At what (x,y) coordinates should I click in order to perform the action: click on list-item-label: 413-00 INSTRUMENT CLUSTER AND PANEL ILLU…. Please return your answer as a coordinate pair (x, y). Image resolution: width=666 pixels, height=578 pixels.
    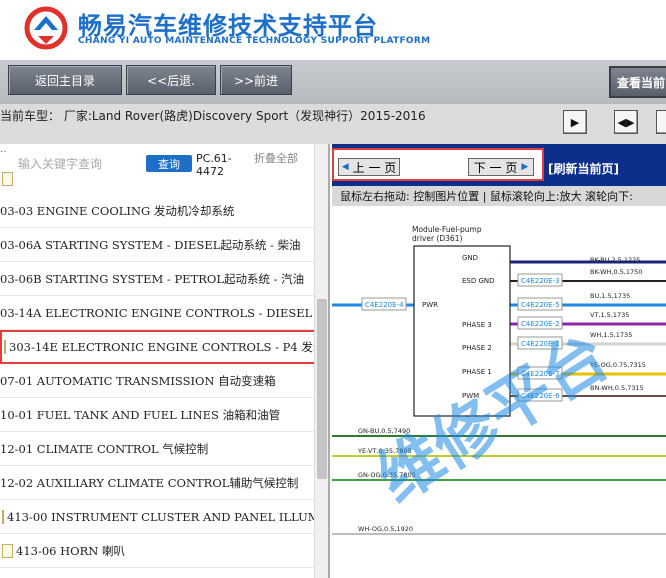
    Looking at the image, I should click on (160, 516).